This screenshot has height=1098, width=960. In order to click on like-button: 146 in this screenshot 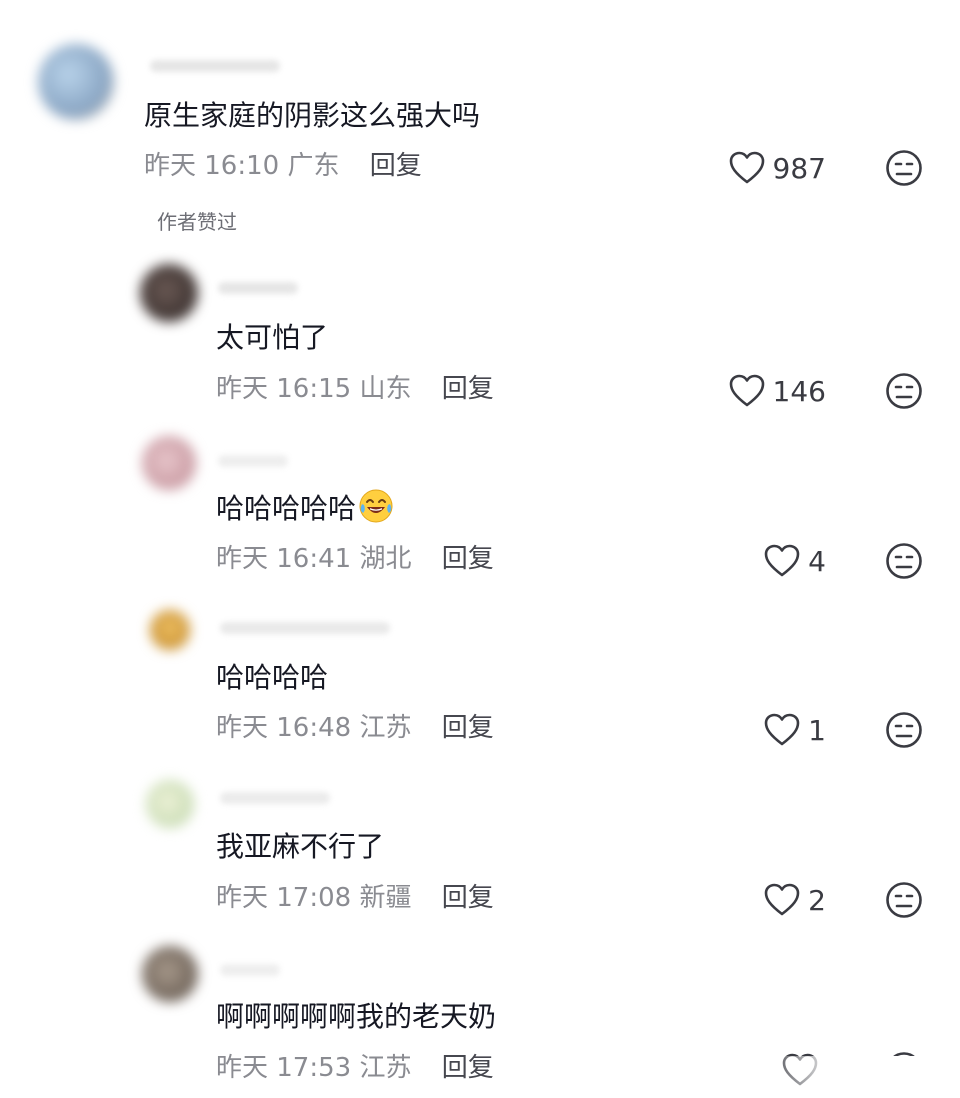, I will do `click(776, 391)`.